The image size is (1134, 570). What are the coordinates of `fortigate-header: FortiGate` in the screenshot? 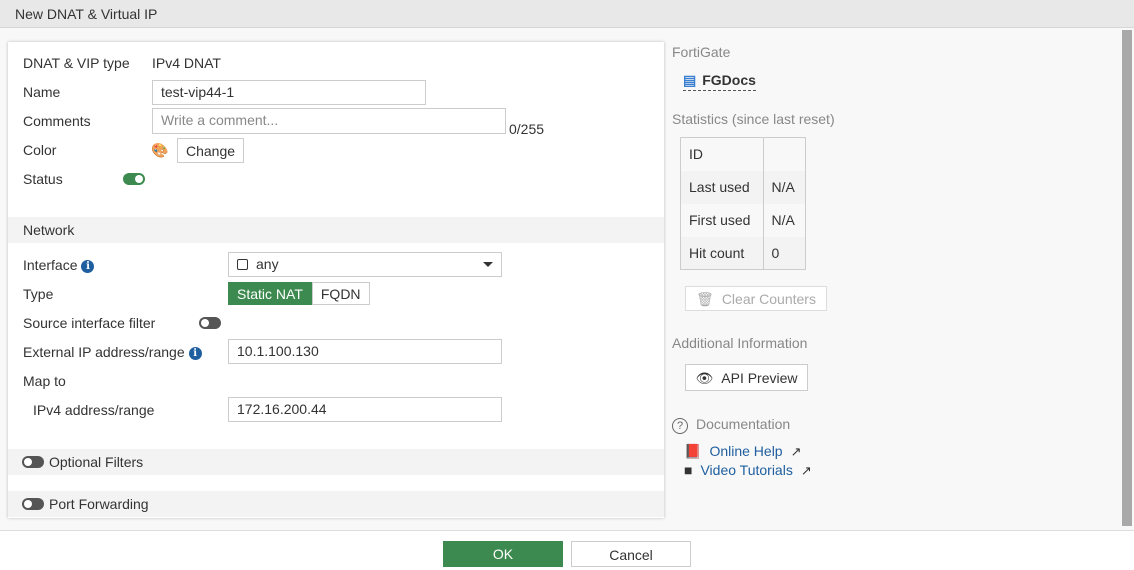 It's located at (701, 52).